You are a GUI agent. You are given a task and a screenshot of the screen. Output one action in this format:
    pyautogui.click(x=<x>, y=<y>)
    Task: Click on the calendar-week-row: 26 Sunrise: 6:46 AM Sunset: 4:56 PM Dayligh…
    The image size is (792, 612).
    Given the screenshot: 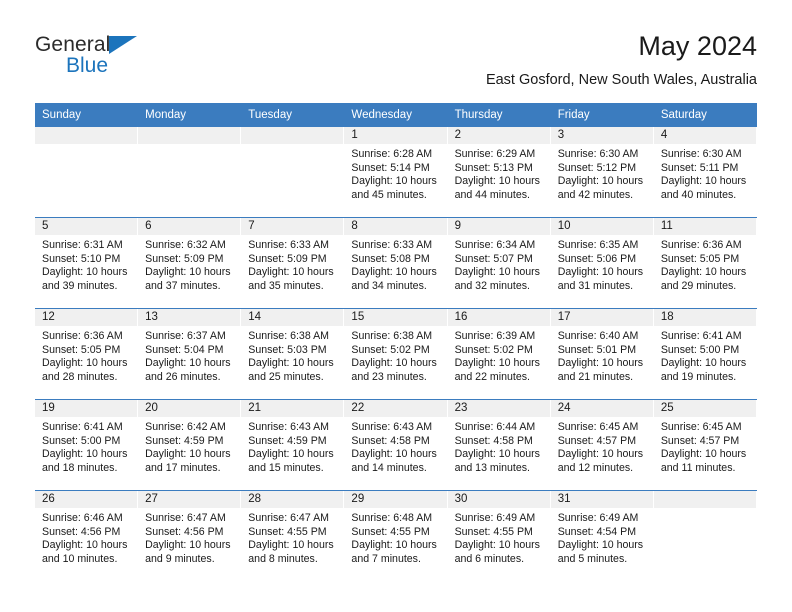 What is the action you would take?
    pyautogui.click(x=396, y=535)
    